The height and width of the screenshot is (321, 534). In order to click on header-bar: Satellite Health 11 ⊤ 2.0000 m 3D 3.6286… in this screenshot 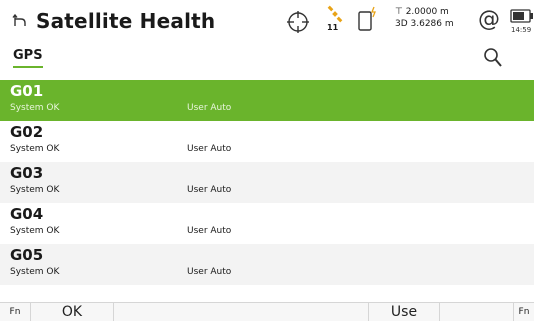, I will do `click(267, 22)`.